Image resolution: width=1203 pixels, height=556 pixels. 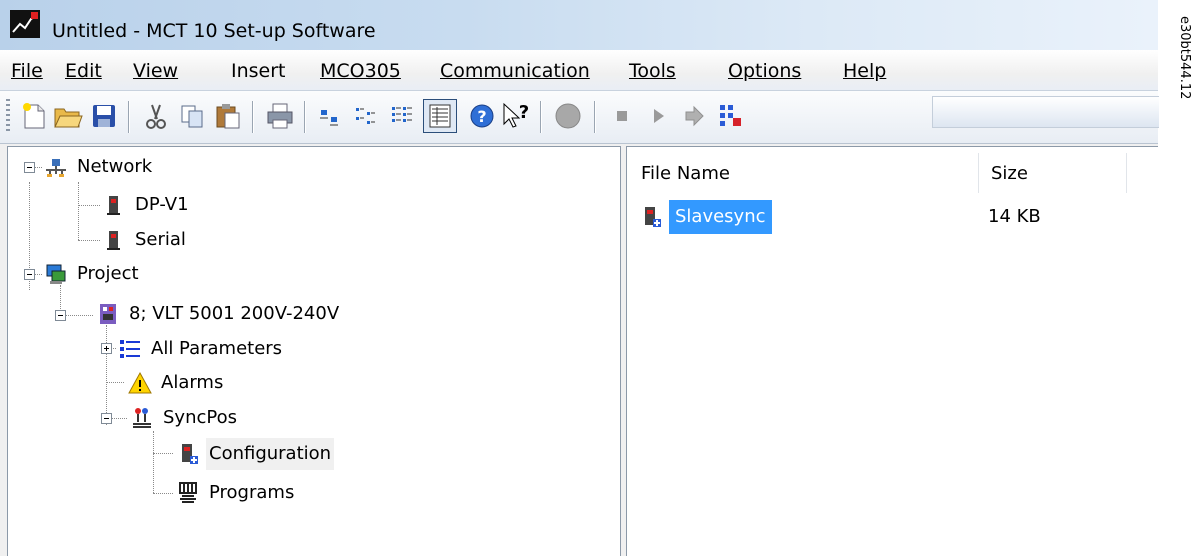 I want to click on syncpos-icon, so click(x=142, y=418).